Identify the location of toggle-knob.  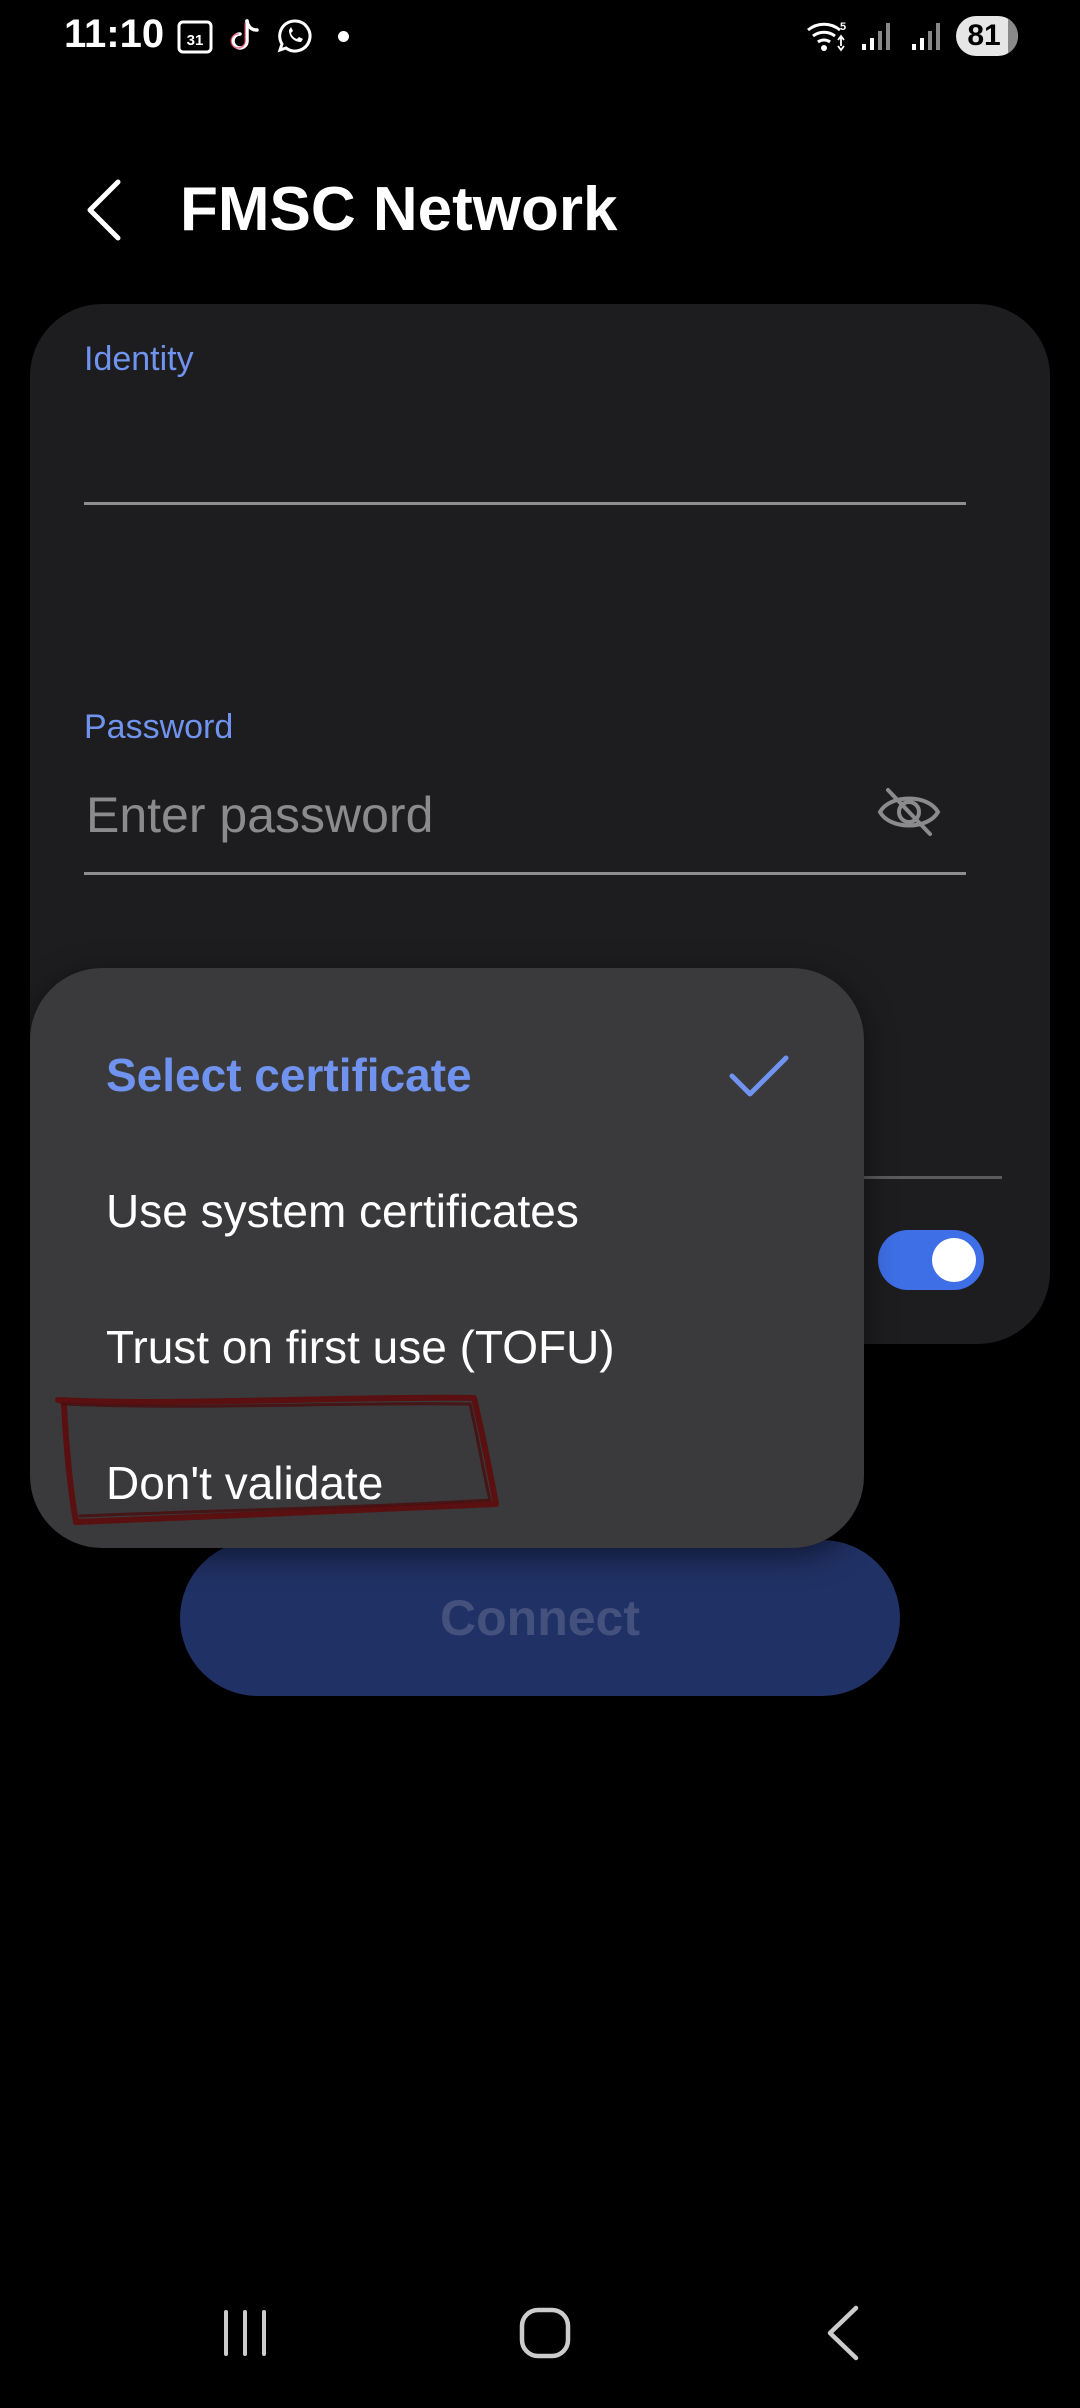
(954, 1260).